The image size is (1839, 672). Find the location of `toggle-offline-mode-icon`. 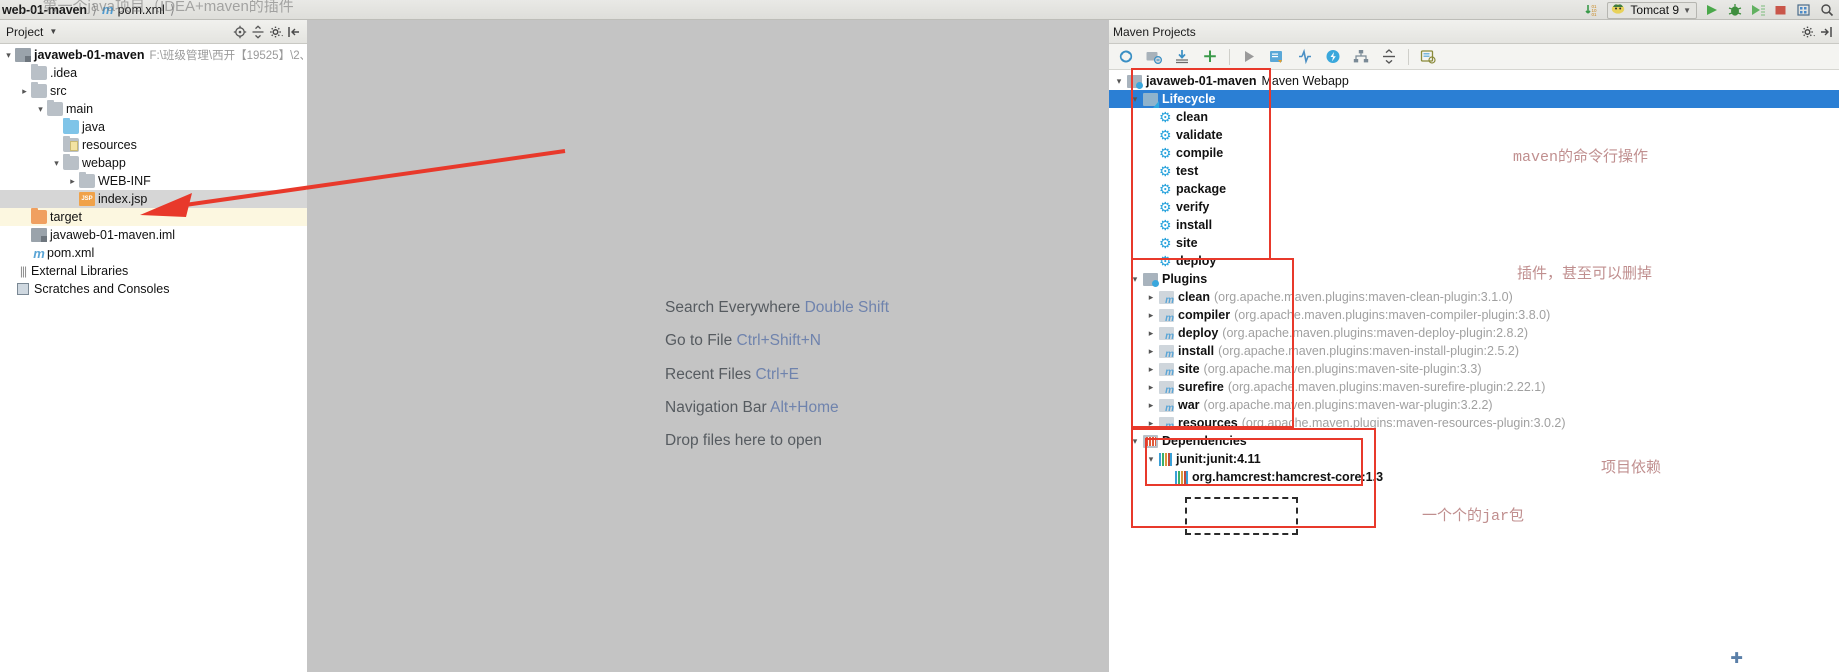

toggle-offline-mode-icon is located at coordinates (1333, 57).